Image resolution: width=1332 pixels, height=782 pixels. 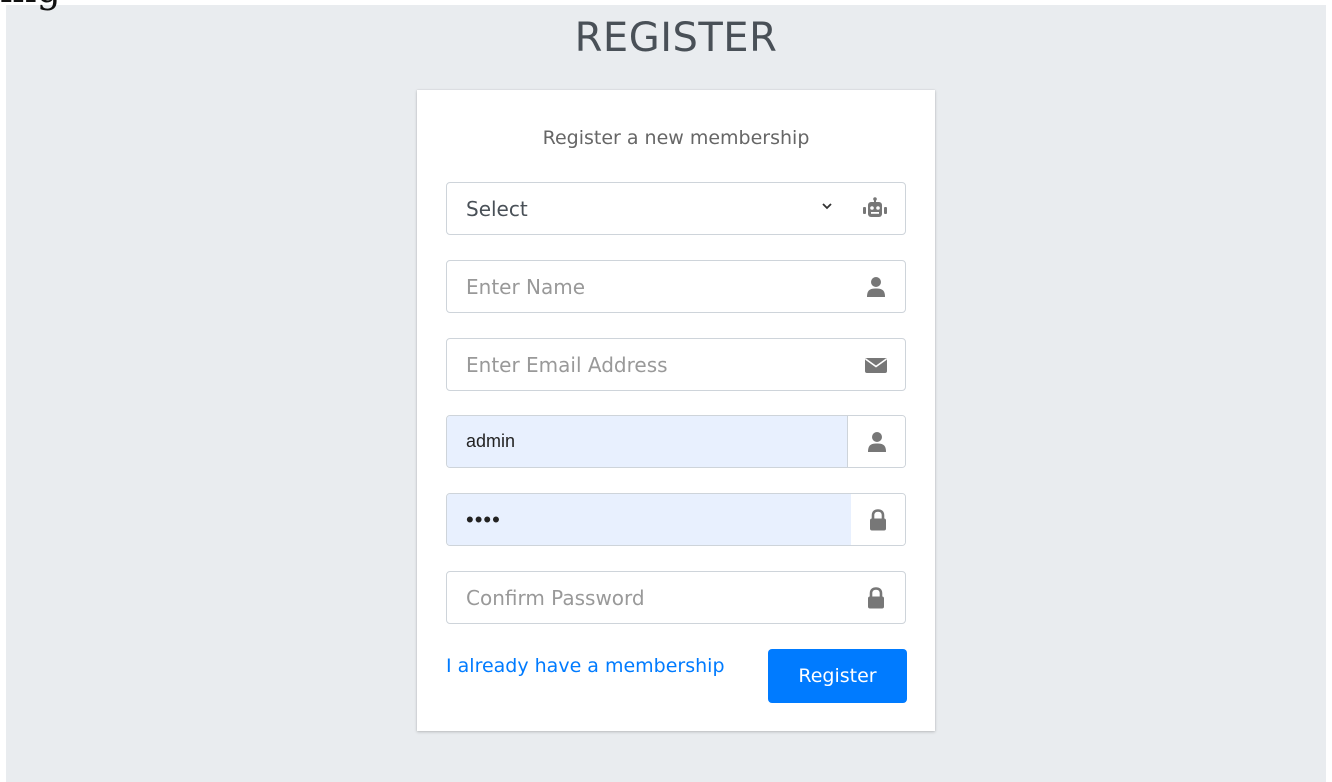 I want to click on chevron-down-icon, so click(x=827, y=206).